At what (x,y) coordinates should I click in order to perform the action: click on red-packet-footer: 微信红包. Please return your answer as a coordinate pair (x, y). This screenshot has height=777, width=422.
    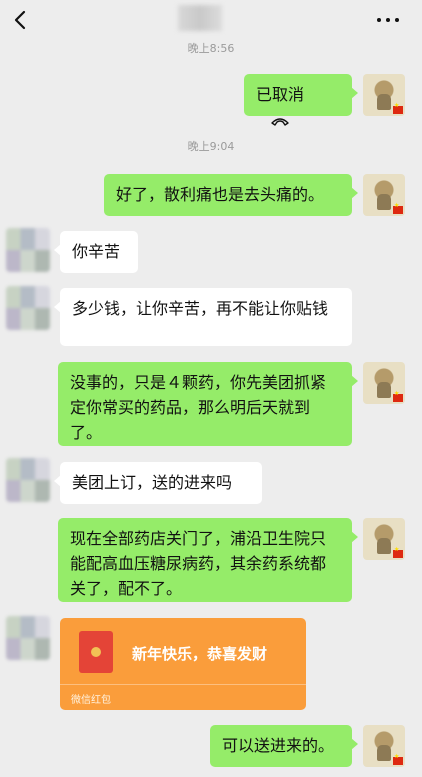
    Looking at the image, I should click on (183, 697).